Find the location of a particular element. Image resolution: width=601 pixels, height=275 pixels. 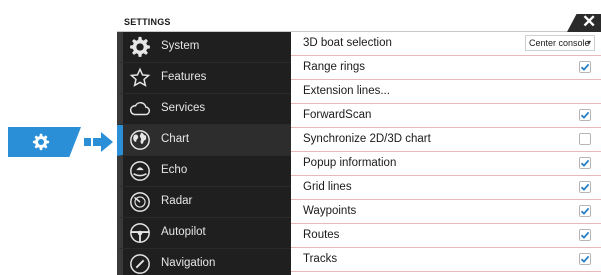

setting-label: Grid lines is located at coordinates (327, 187).